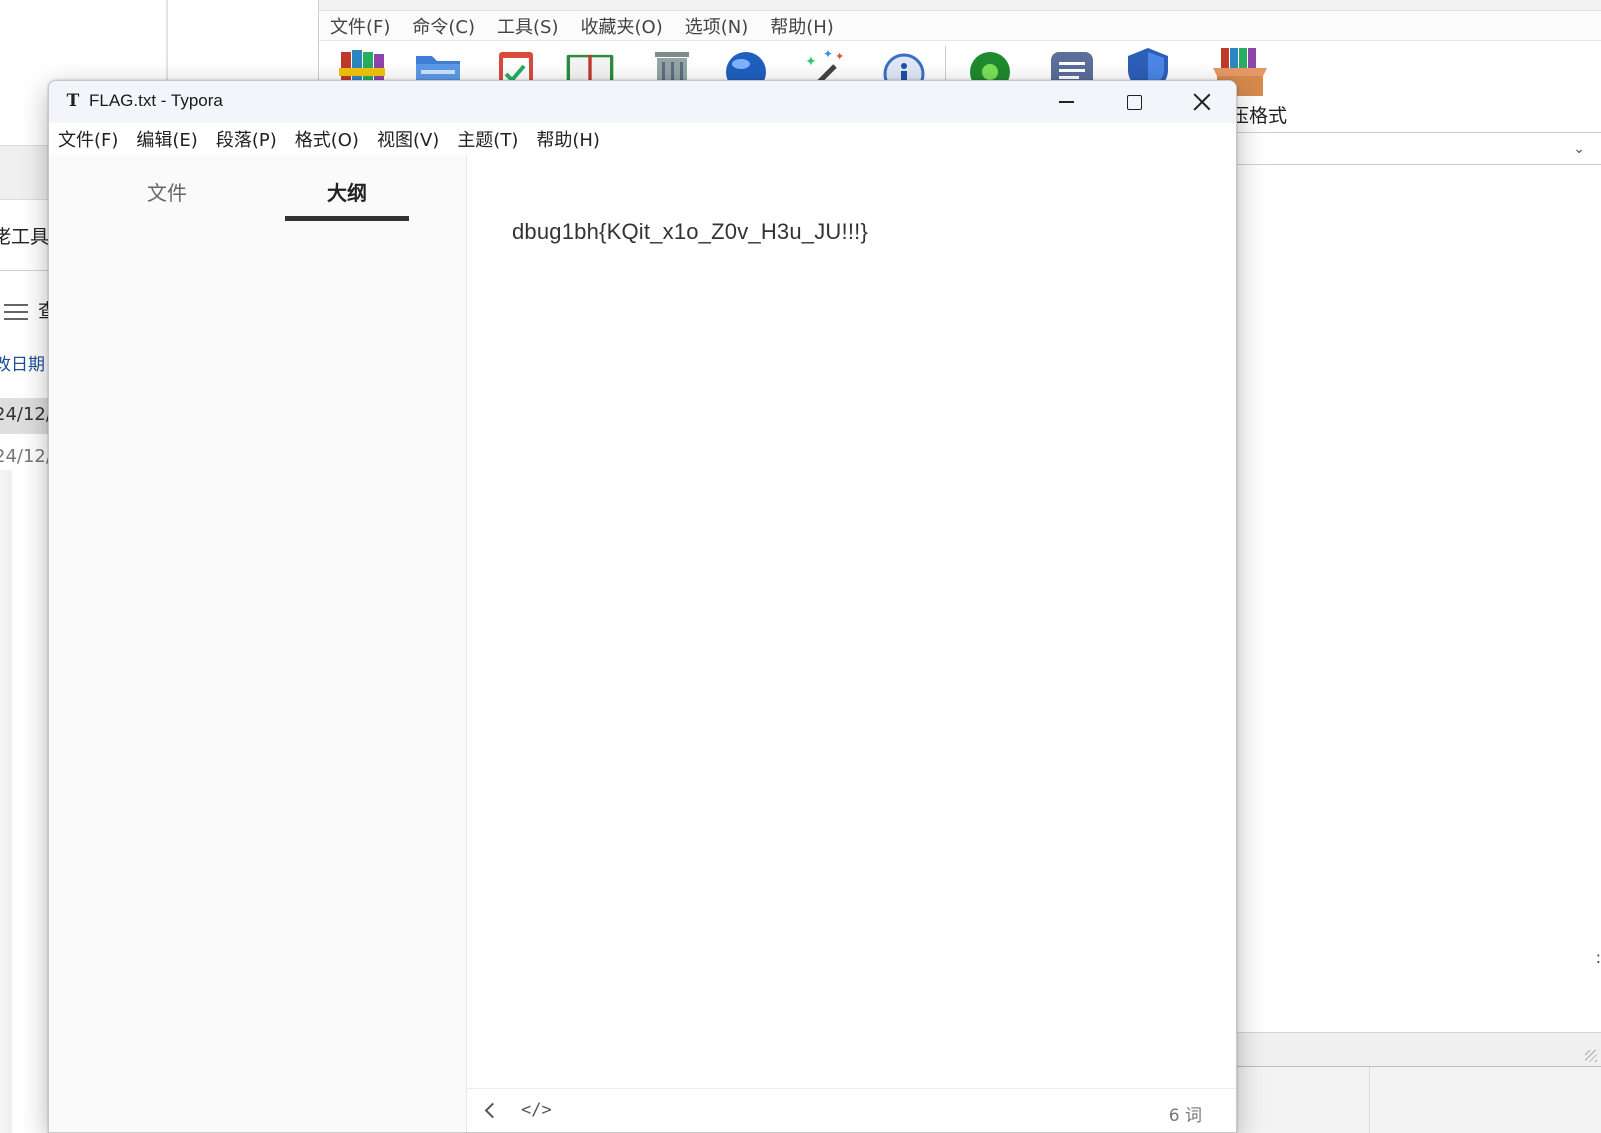  Describe the element at coordinates (802, 26) in the screenshot. I see `archiver-menu-help: 帮助(H)` at that location.